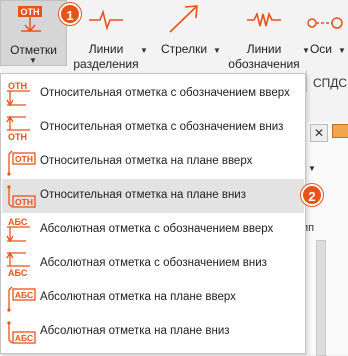  I want to click on osi-button: Оси ▼, so click(326, 39).